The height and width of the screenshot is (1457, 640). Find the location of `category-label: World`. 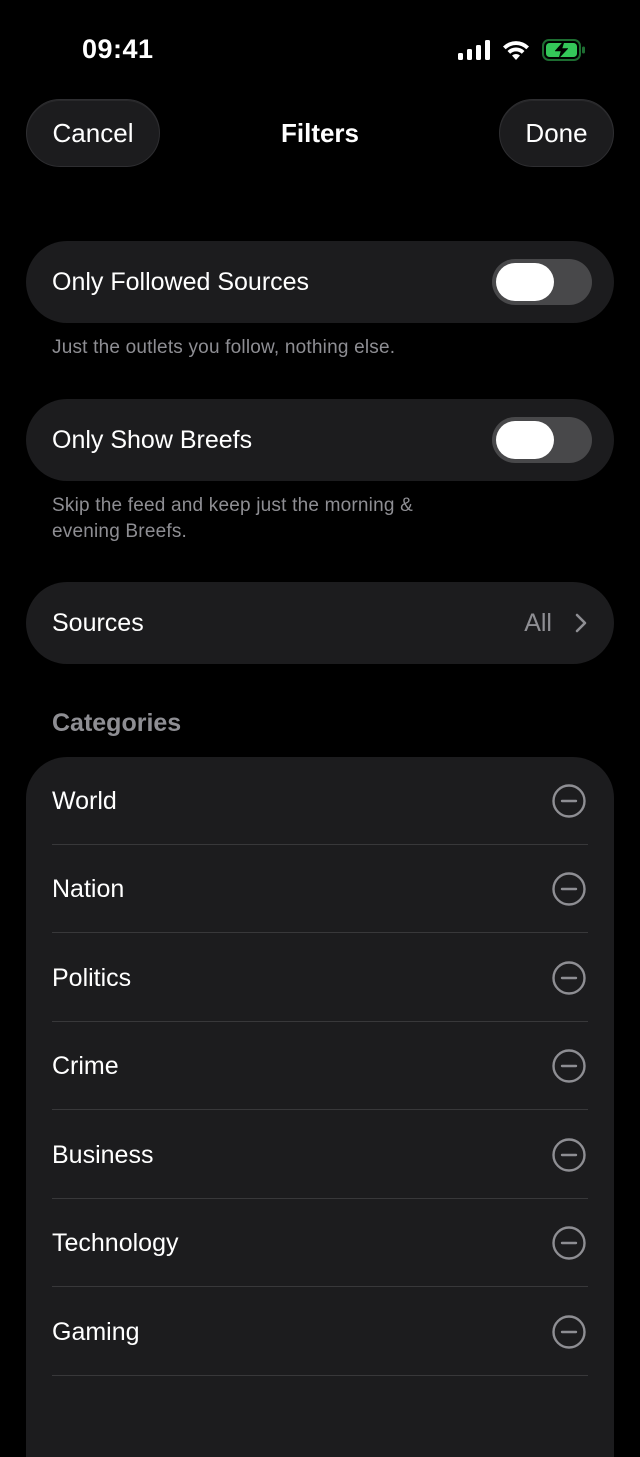

category-label: World is located at coordinates (84, 801).